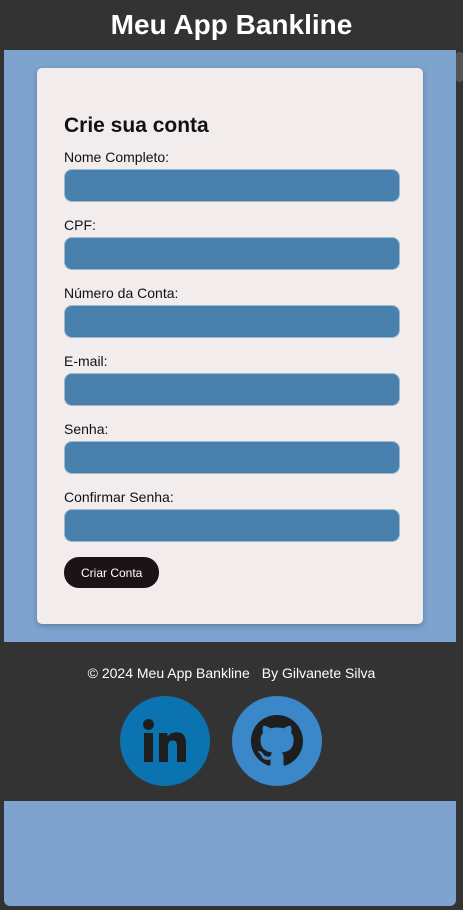 This screenshot has width=463, height=910. Describe the element at coordinates (232, 457) in the screenshot. I see `password-input` at that location.